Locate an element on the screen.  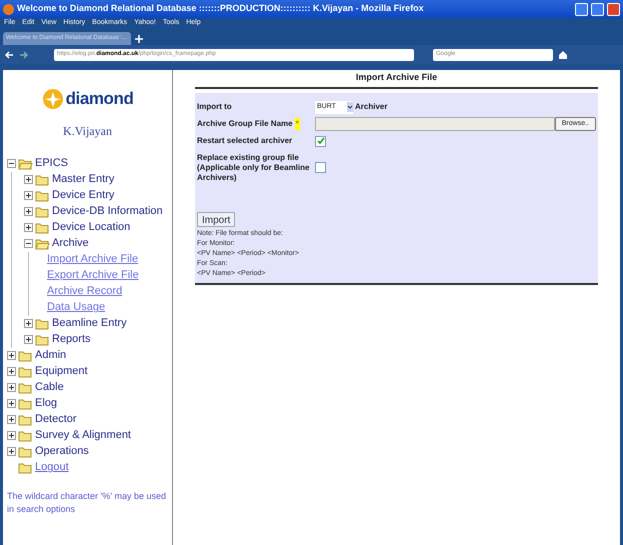
dropdown-caret-icon is located at coordinates (350, 107).